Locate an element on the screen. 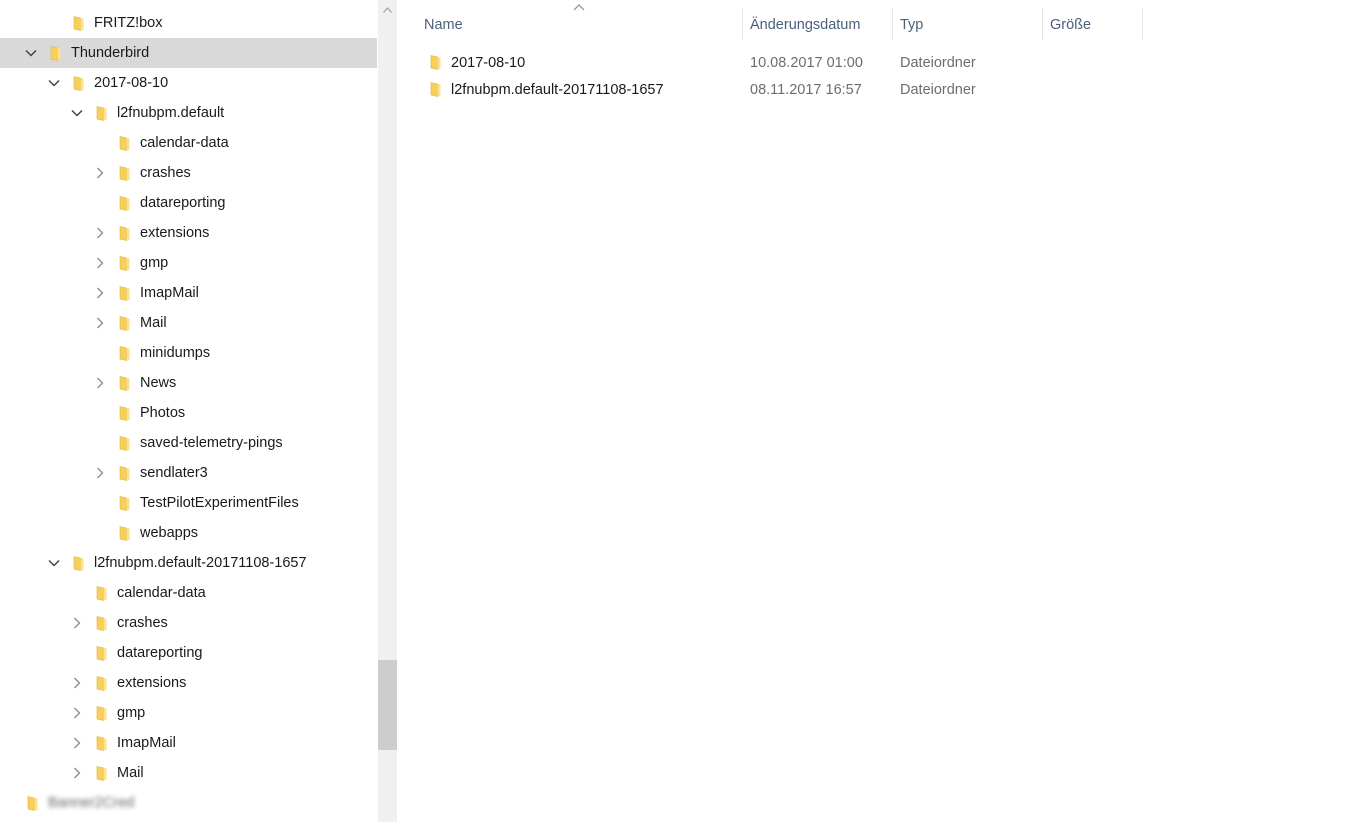  file-date: 10.08.2017 01:00 is located at coordinates (806, 63).